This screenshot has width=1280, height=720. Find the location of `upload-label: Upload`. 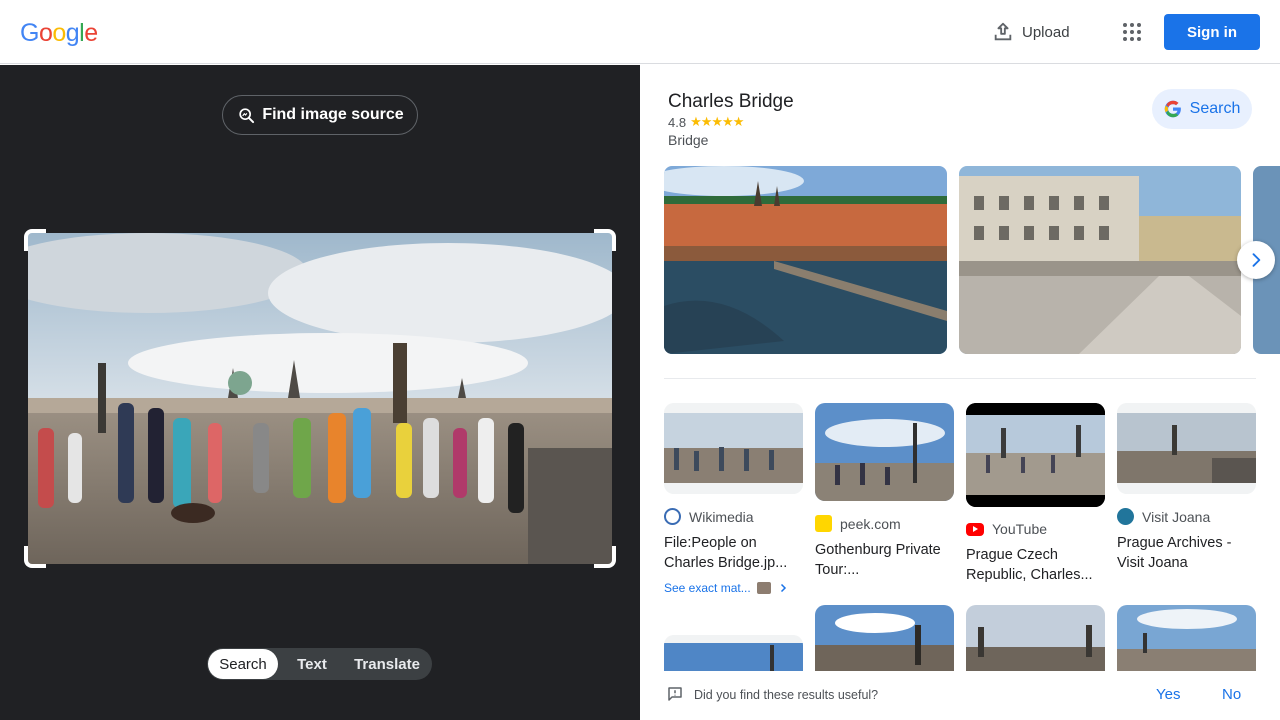

upload-label: Upload is located at coordinates (1046, 32).